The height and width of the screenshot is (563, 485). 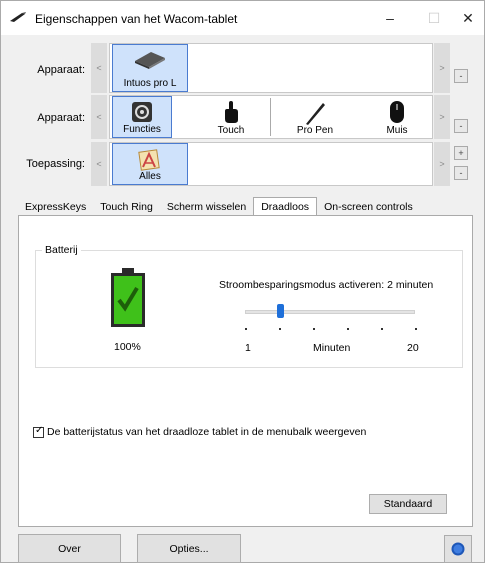 What do you see at coordinates (242, 18) in the screenshot?
I see `title-bar: Eigenschappen van het Wacom-tablet – ☐ ✕` at bounding box center [242, 18].